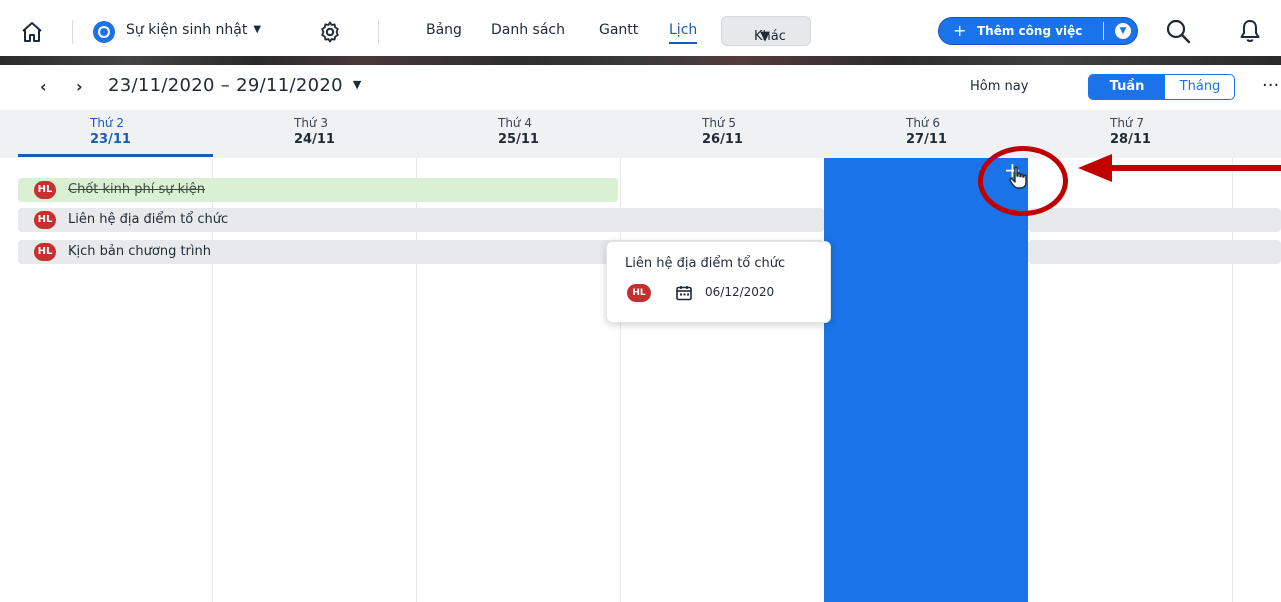 This screenshot has height=602, width=1281. What do you see at coordinates (311, 123) in the screenshot?
I see `day-name: Thứ 3` at bounding box center [311, 123].